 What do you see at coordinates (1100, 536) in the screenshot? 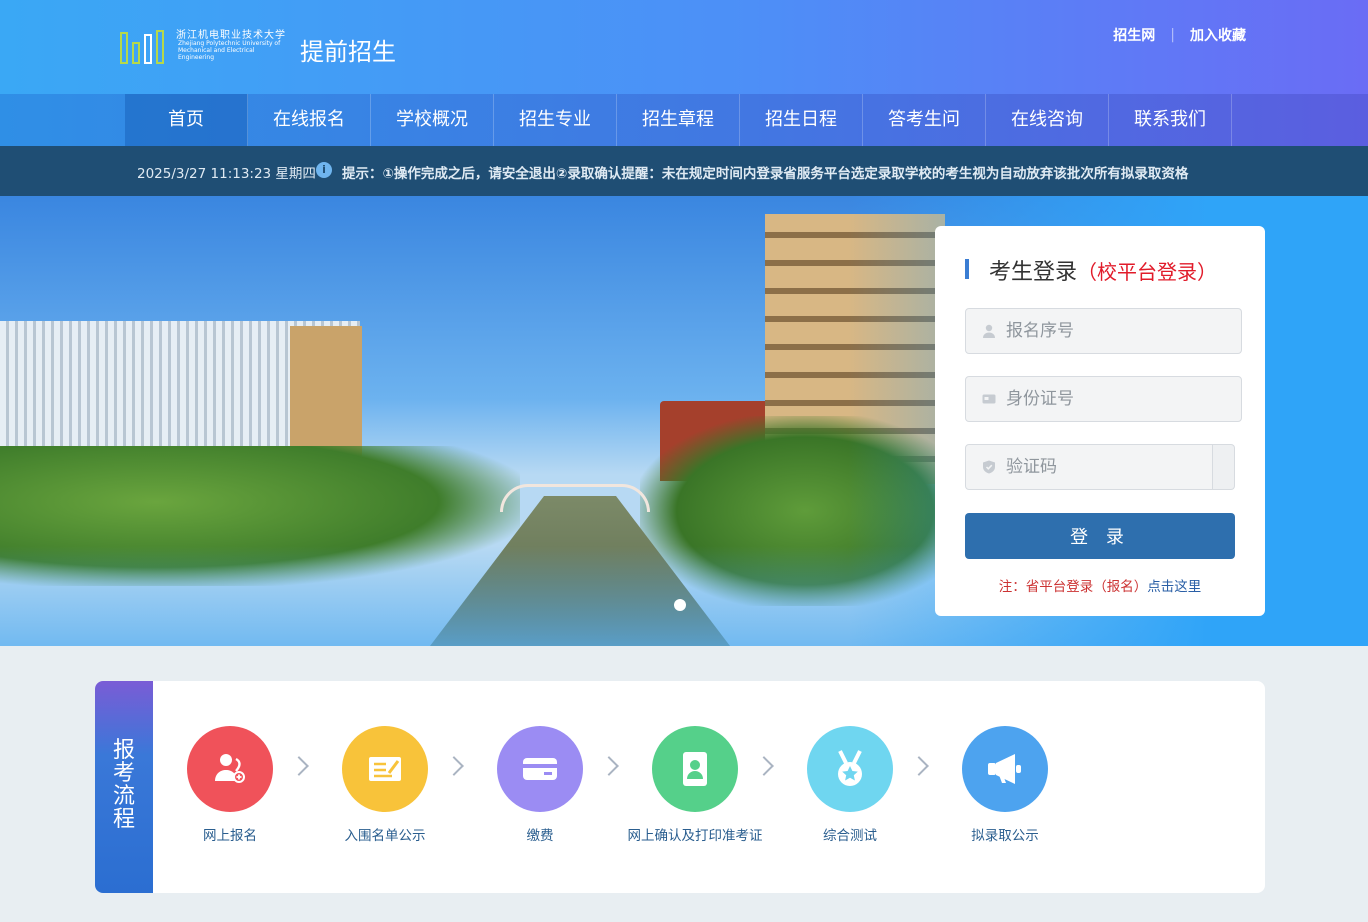
I see `login-button: 登 录` at bounding box center [1100, 536].